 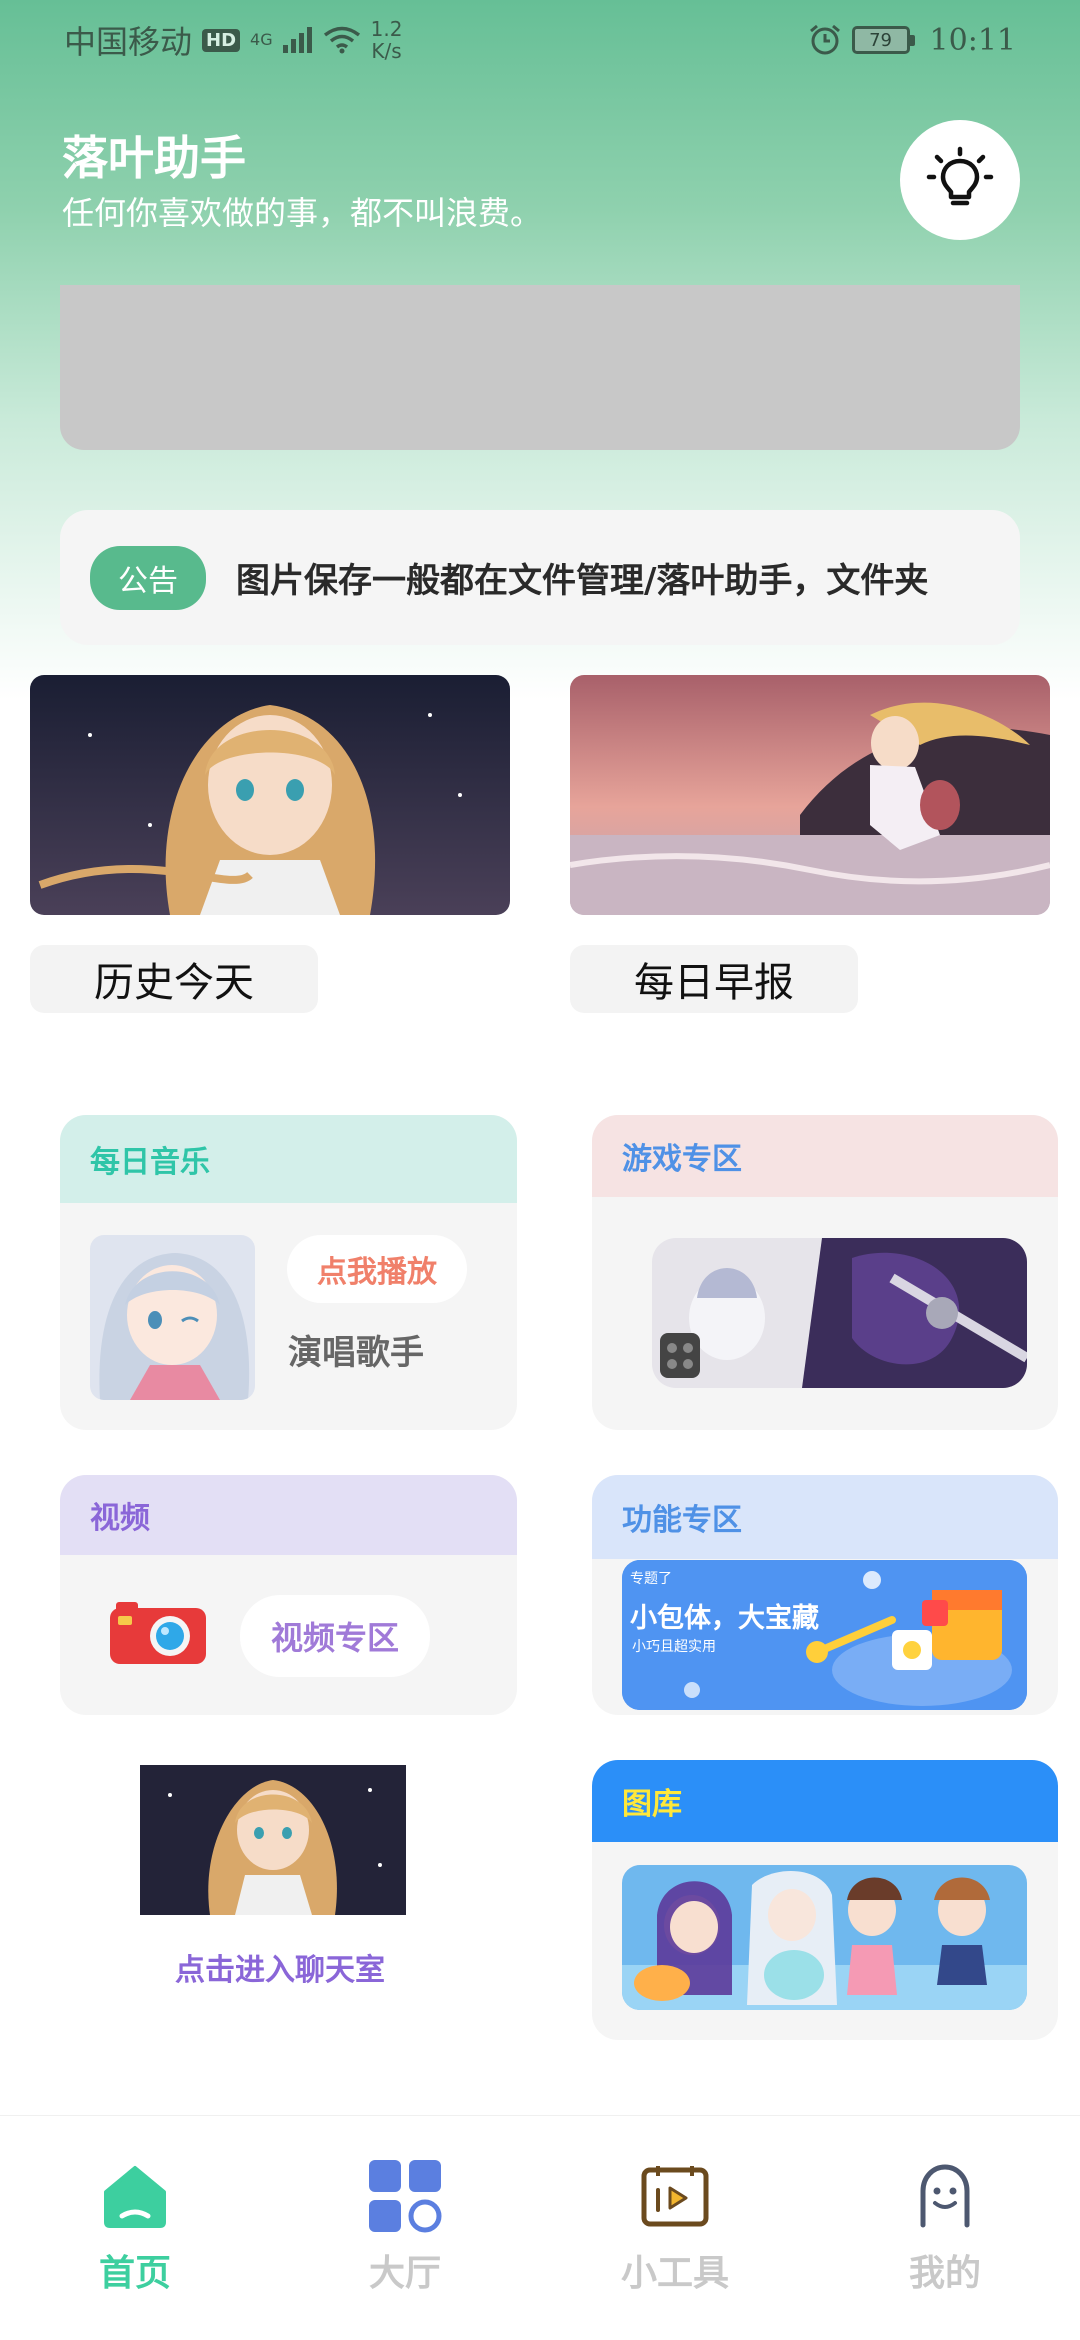 What do you see at coordinates (674, 1647) in the screenshot?
I see `feature-banner-subtitle: 小巧且超实用` at bounding box center [674, 1647].